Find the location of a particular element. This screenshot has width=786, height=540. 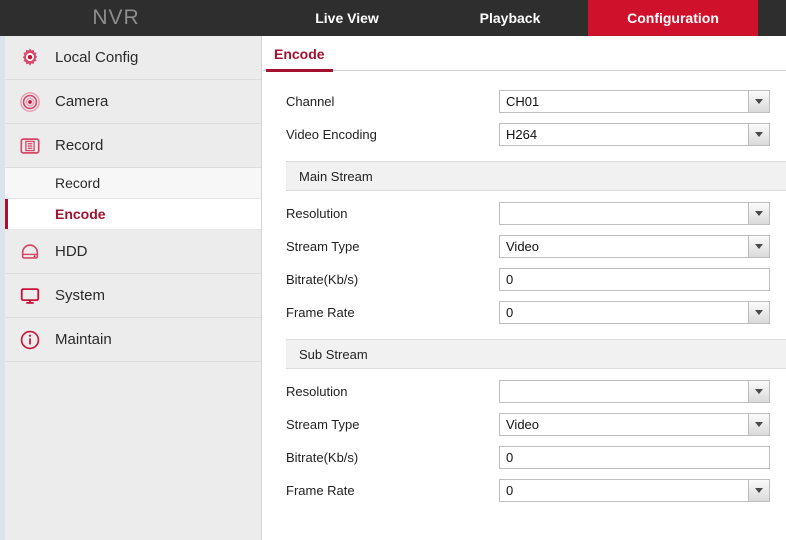

main-stream-type-select-value: Video is located at coordinates (523, 246).